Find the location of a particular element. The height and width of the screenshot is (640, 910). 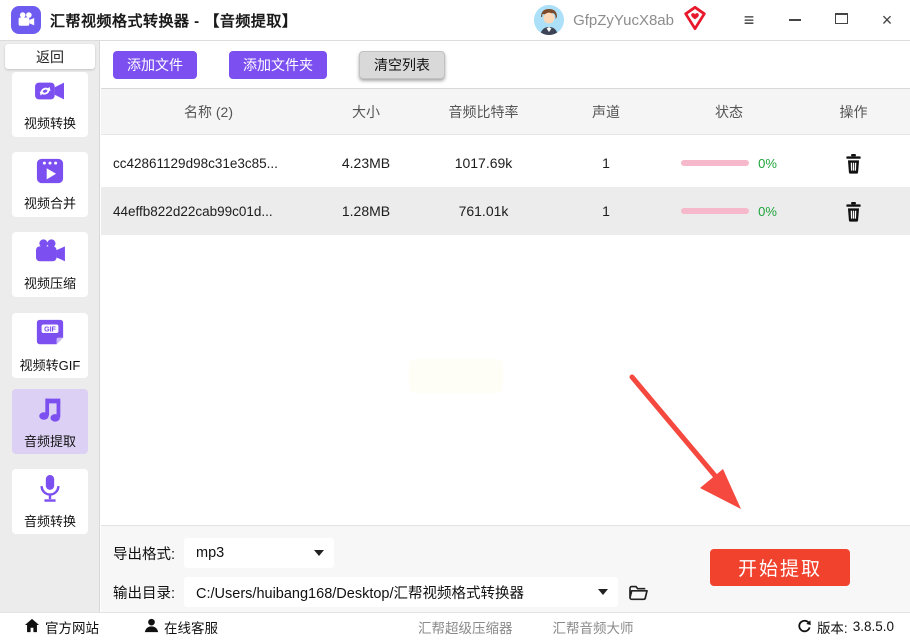

audio-extract-icon is located at coordinates (50, 410).